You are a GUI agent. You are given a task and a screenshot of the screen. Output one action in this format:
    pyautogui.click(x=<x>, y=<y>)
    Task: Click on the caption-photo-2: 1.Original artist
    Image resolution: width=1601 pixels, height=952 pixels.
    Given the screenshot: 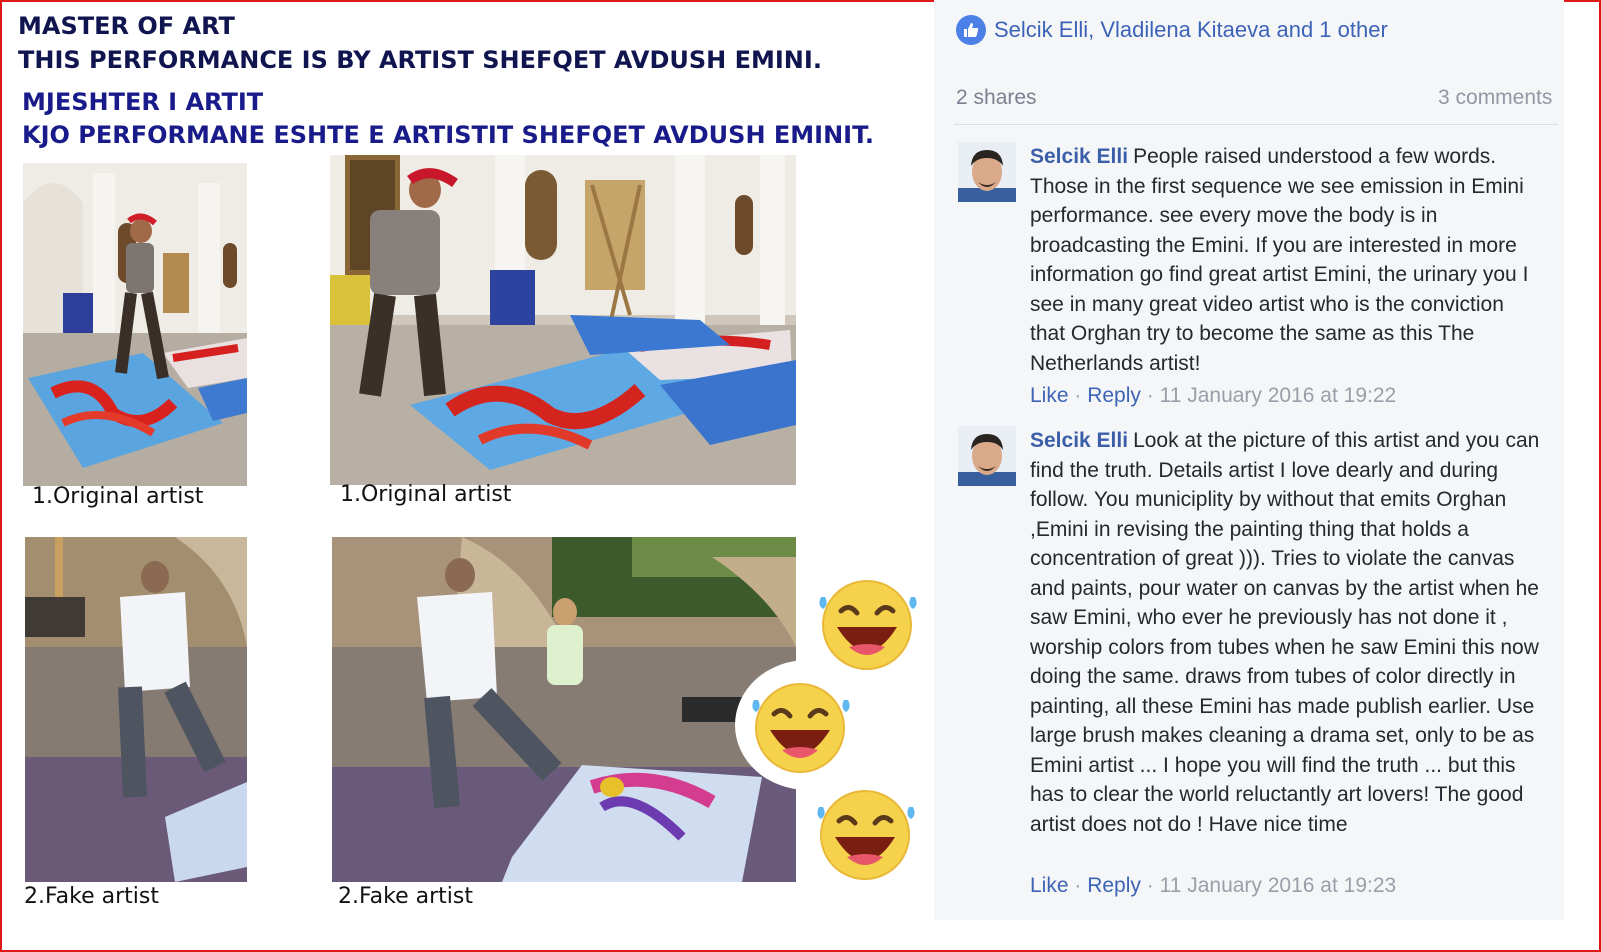 What is the action you would take?
    pyautogui.click(x=426, y=494)
    